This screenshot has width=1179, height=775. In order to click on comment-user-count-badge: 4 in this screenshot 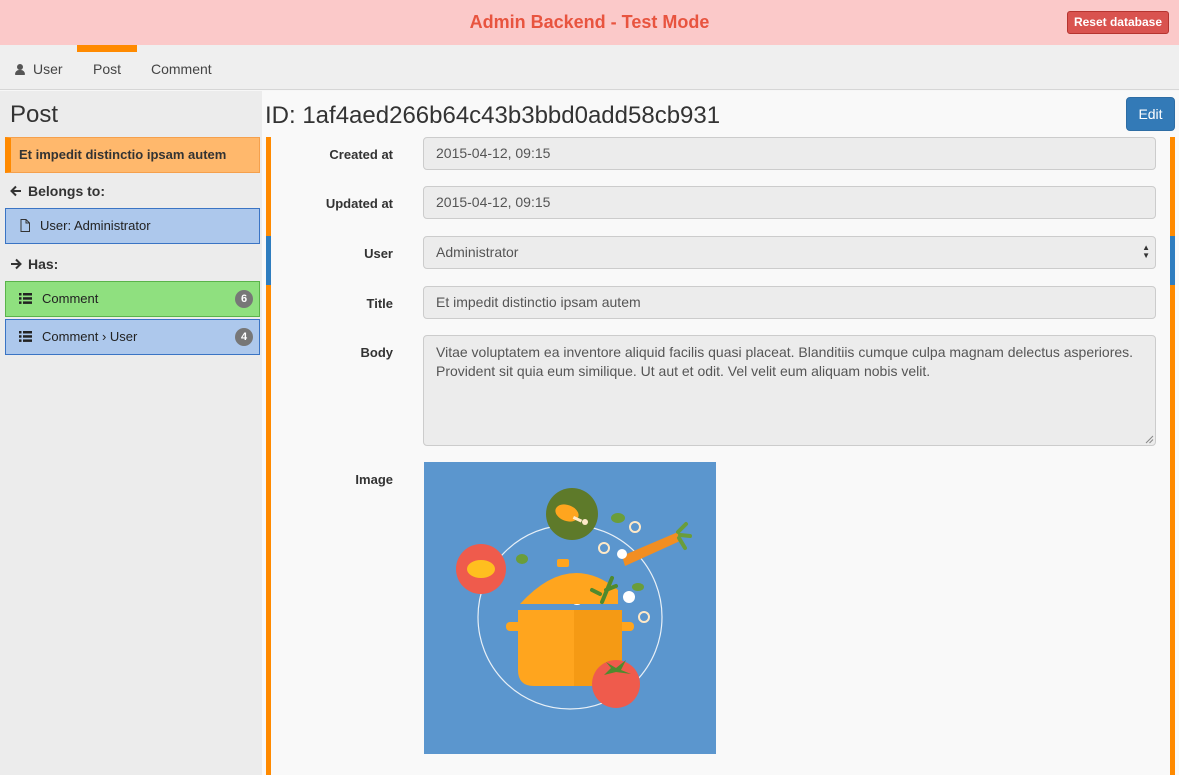, I will do `click(244, 337)`.